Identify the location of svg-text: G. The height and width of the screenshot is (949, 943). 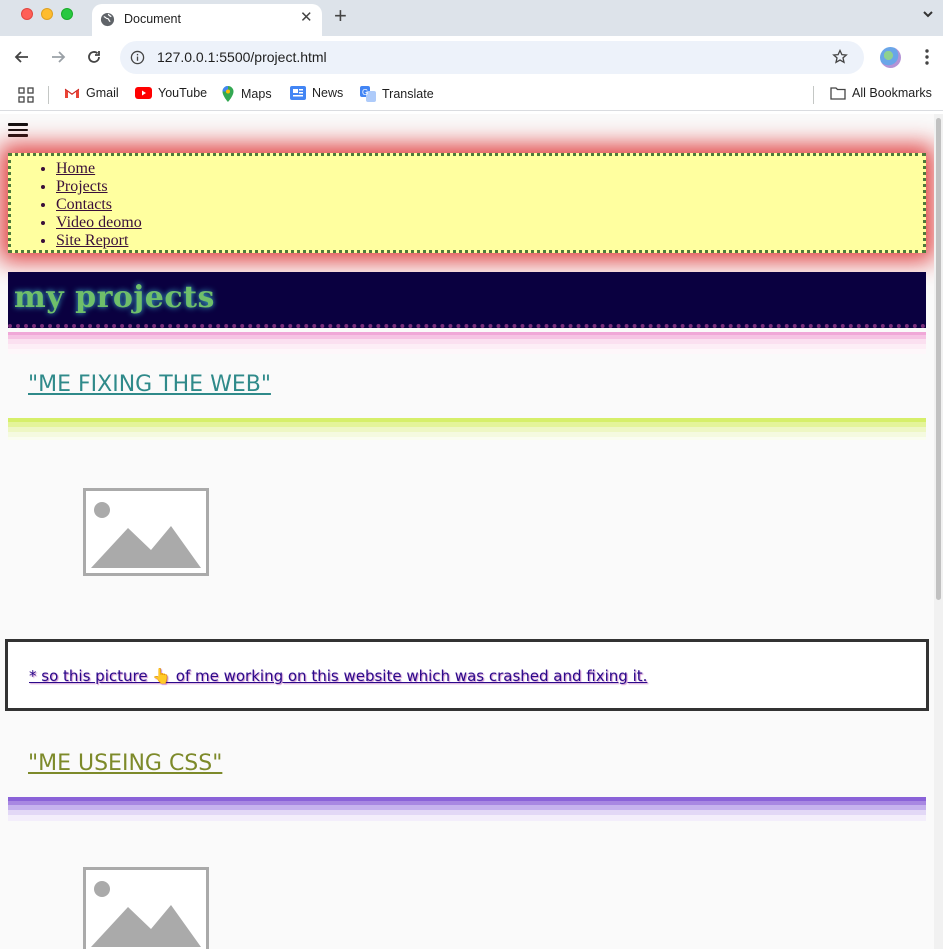
(365, 92).